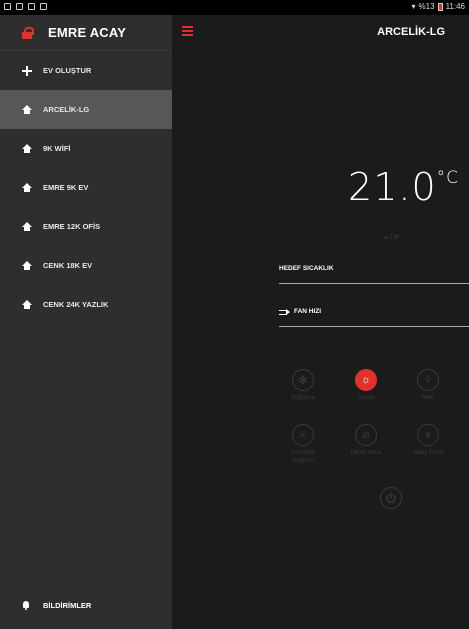 The height and width of the screenshot is (629, 469). I want to click on mode-label: Isıtma, so click(366, 398).